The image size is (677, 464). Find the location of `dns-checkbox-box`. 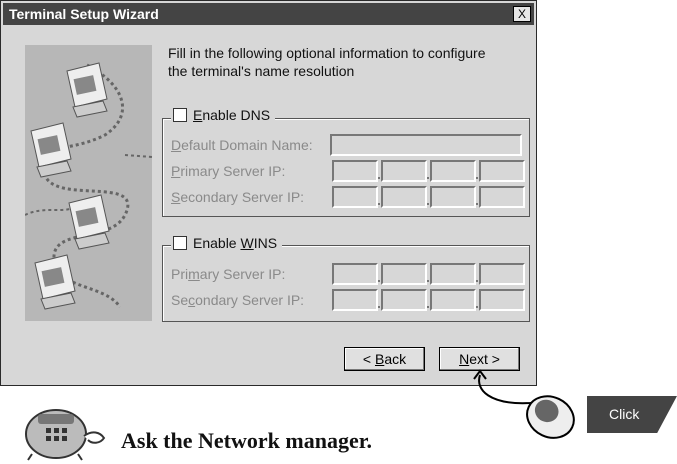

dns-checkbox-box is located at coordinates (180, 115).